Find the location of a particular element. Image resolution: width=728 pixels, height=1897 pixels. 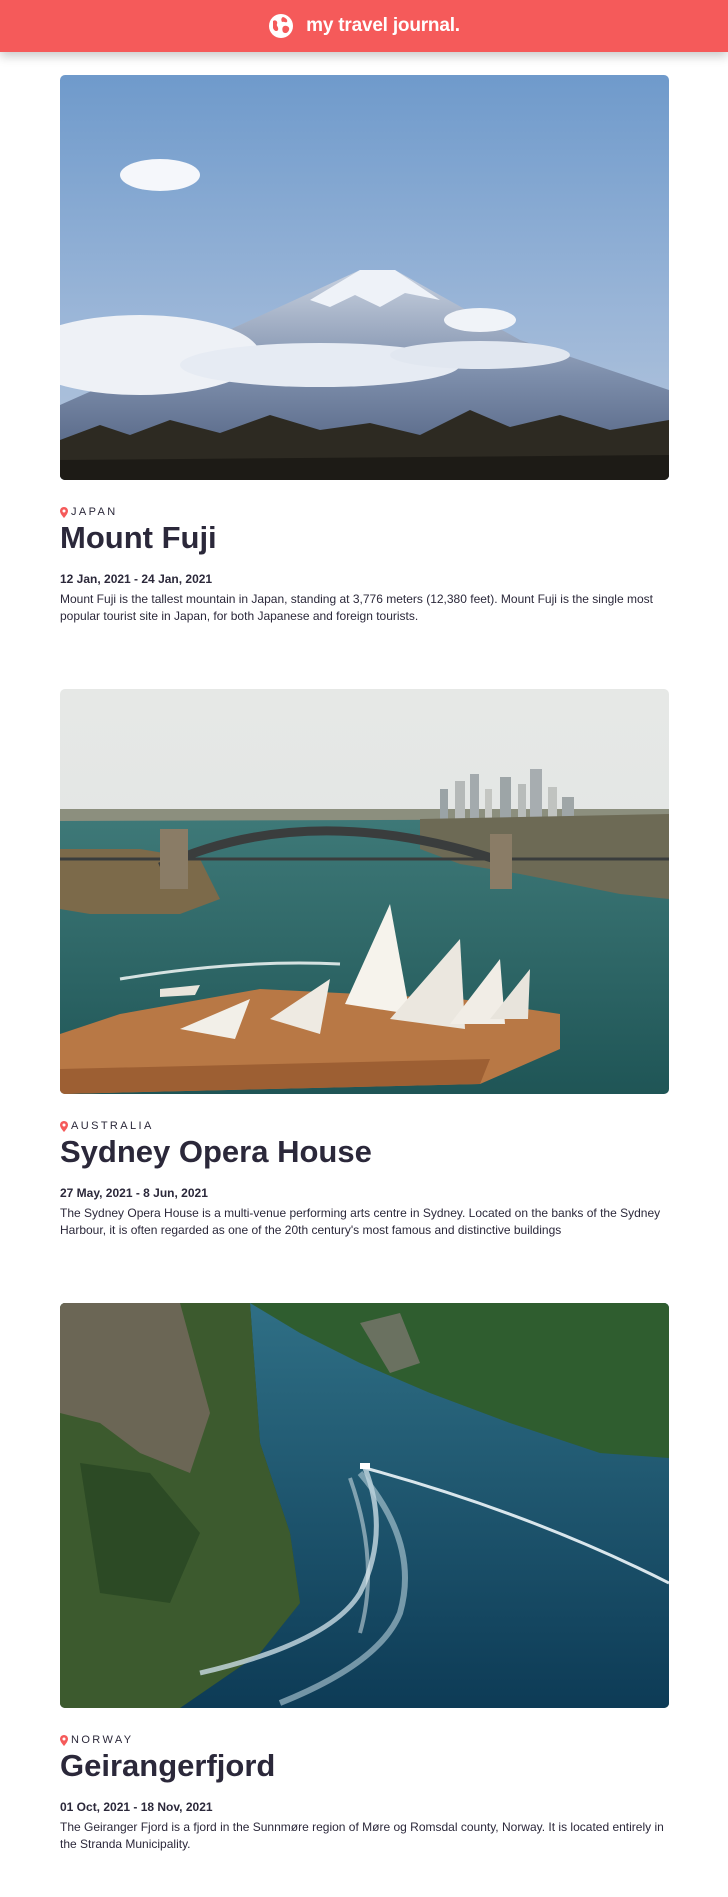

entry-location: JAPAN is located at coordinates (364, 512).